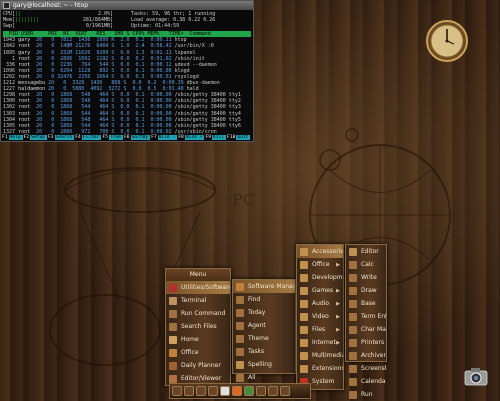 This screenshot has width=500, height=401. What do you see at coordinates (26, 52) in the screenshot?
I see `process-user: gary` at bounding box center [26, 52].